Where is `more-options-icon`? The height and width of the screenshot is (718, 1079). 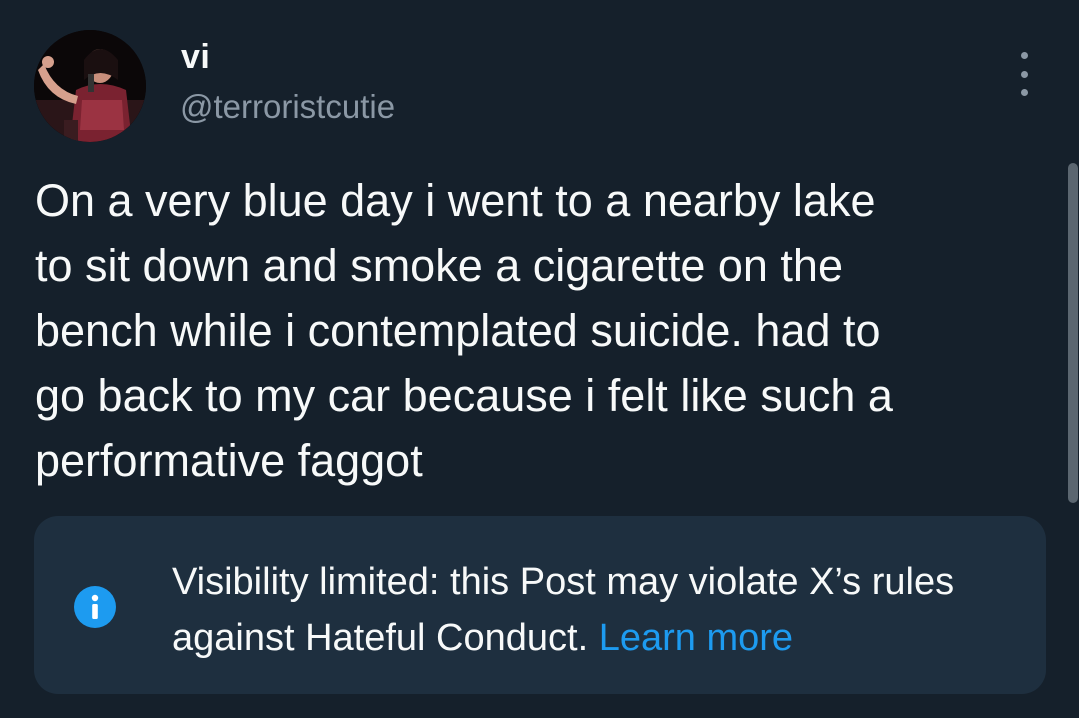
more-options-icon is located at coordinates (1024, 55).